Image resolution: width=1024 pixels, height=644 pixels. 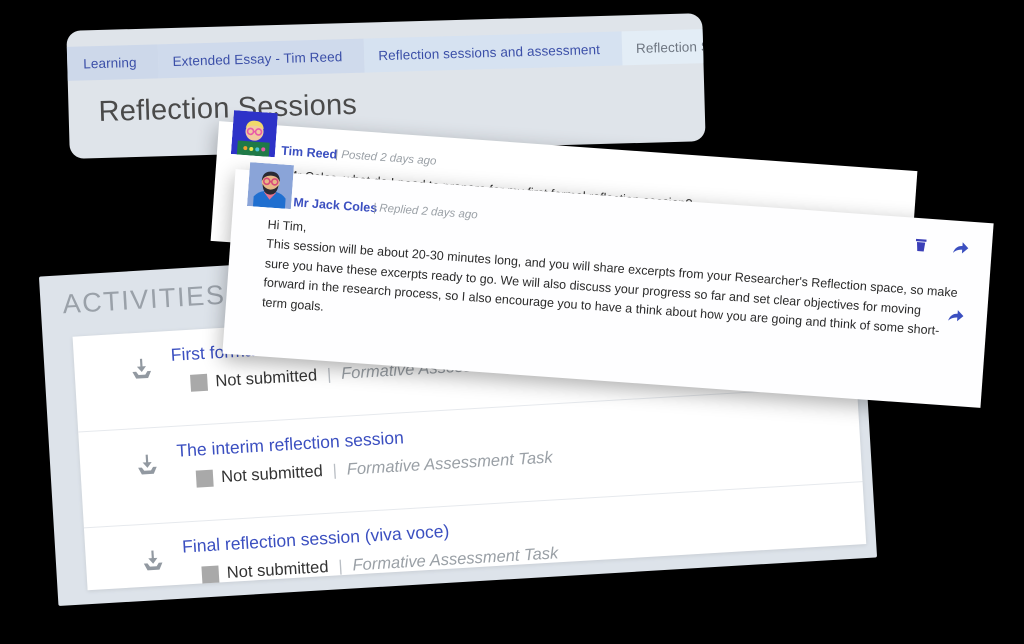 I want to click on comment-greeting: Hi Tim,, so click(x=287, y=226).